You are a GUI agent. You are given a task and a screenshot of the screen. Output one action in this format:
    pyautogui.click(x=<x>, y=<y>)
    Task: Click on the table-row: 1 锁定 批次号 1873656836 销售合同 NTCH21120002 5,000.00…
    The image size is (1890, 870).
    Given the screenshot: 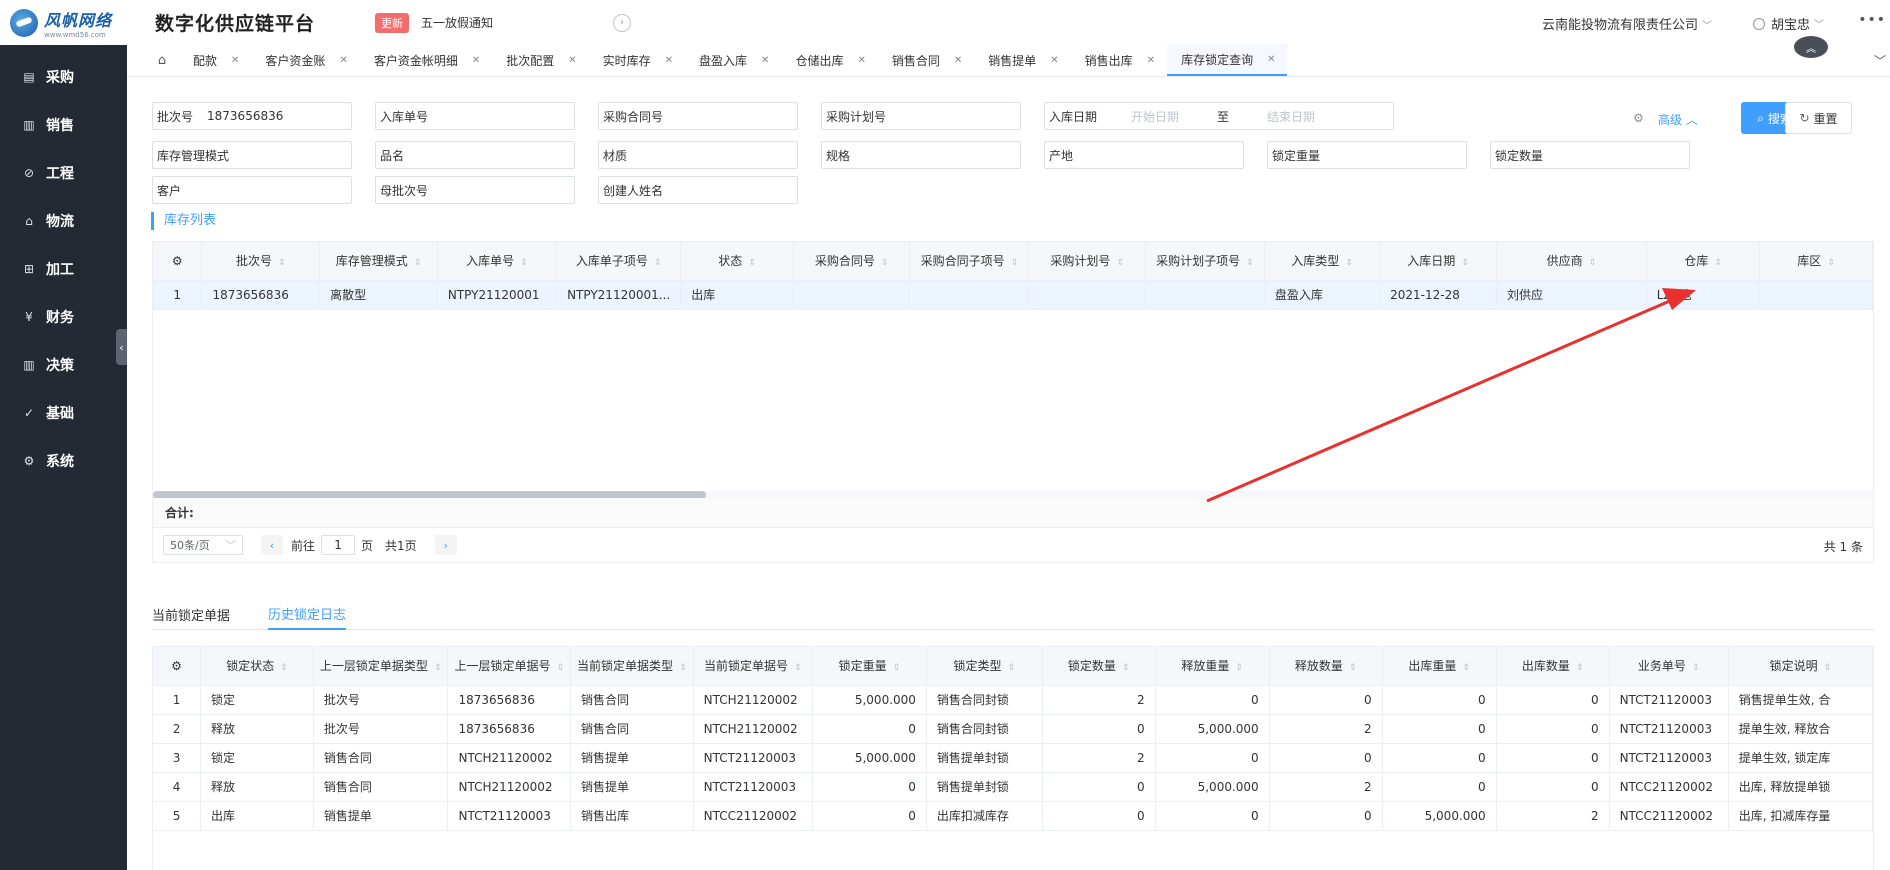 What is the action you would take?
    pyautogui.click(x=1013, y=700)
    